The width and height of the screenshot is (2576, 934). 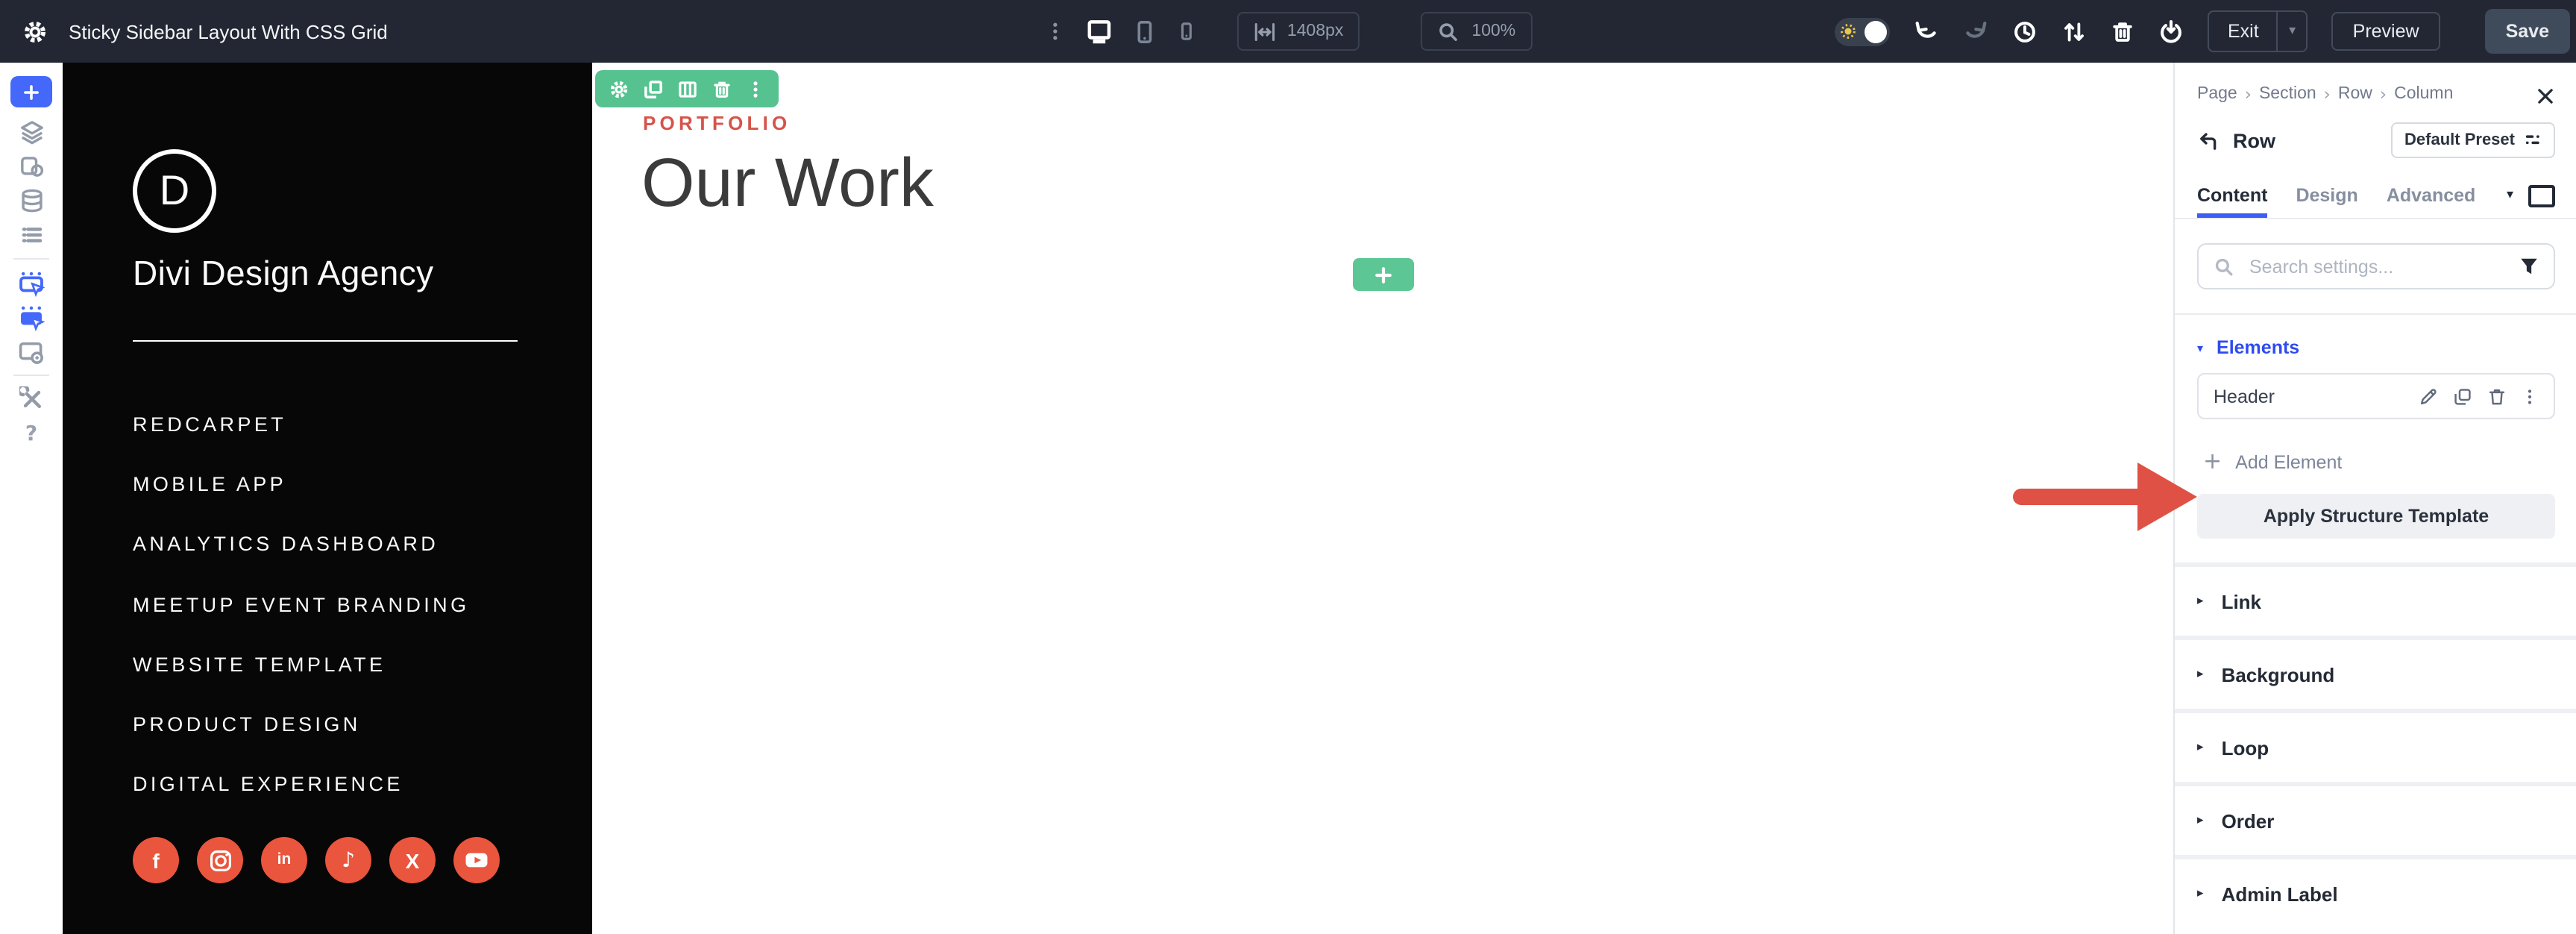 I want to click on responsive-width-value: 1408px, so click(x=1316, y=31).